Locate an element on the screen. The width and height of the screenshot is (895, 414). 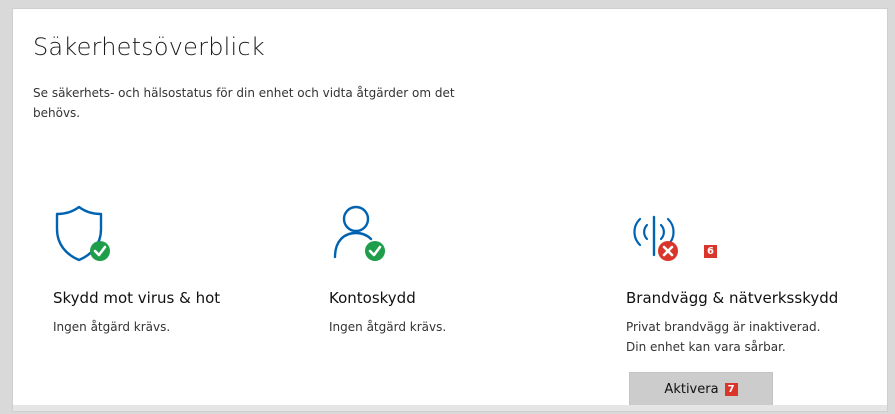
activate-button-label: Aktivera is located at coordinates (691, 389).